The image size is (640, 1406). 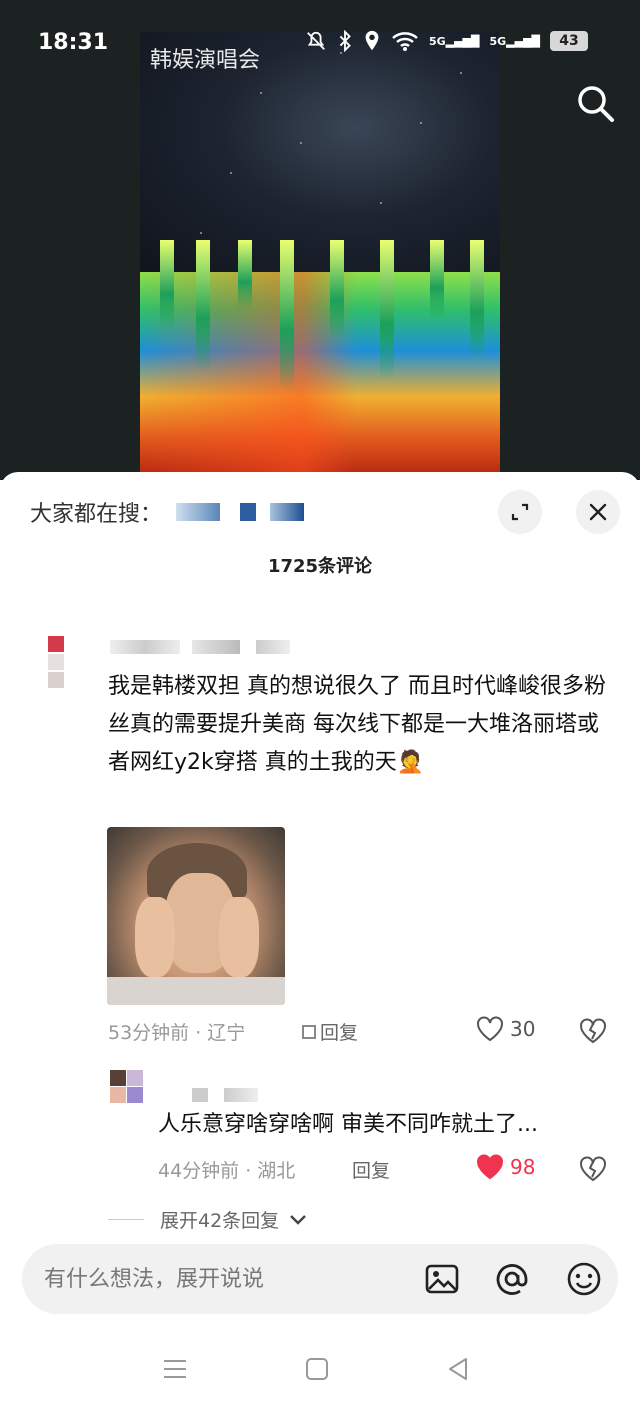 I want to click on battery-icon: 43, so click(x=569, y=41).